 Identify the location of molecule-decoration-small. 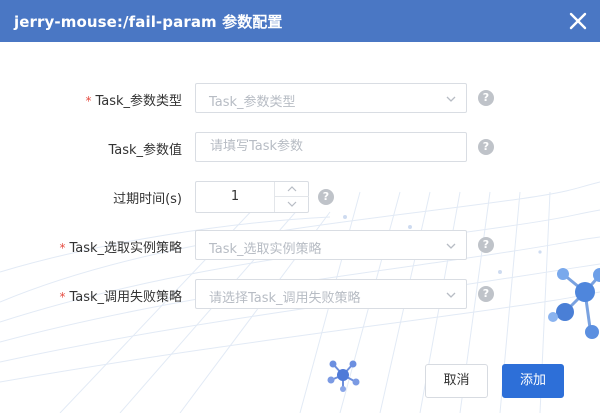
(343, 376).